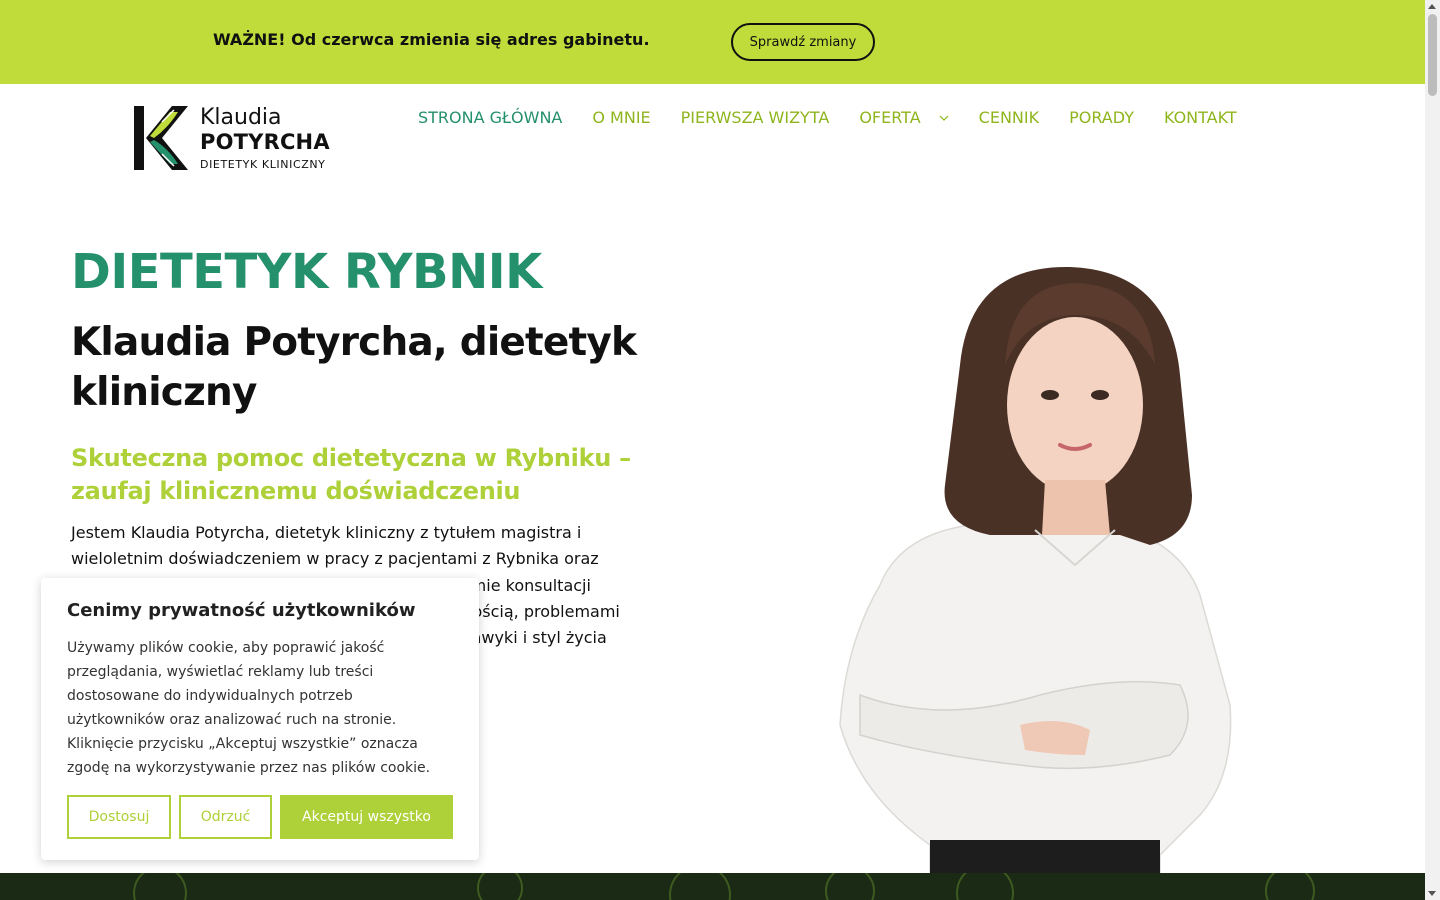 This screenshot has width=1440, height=900. Describe the element at coordinates (225, 817) in the screenshot. I see `cookie-reject-button: Odrzuć` at that location.